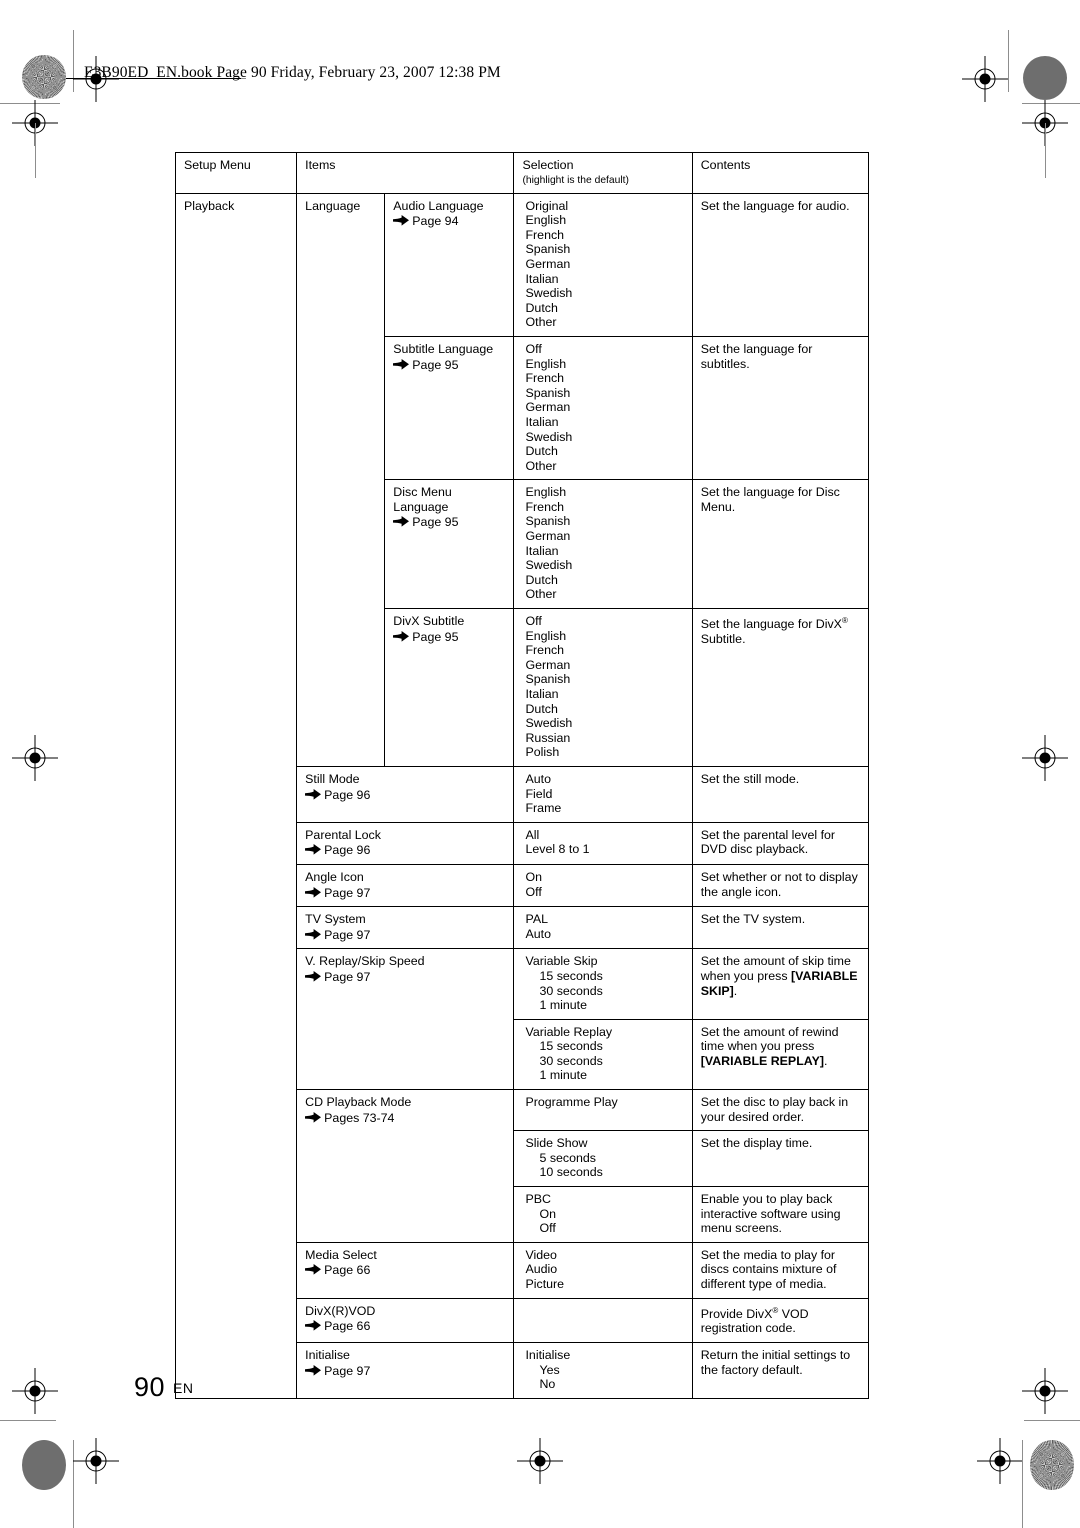  What do you see at coordinates (406, 1371) in the screenshot?
I see `page-reference: Page 97` at bounding box center [406, 1371].